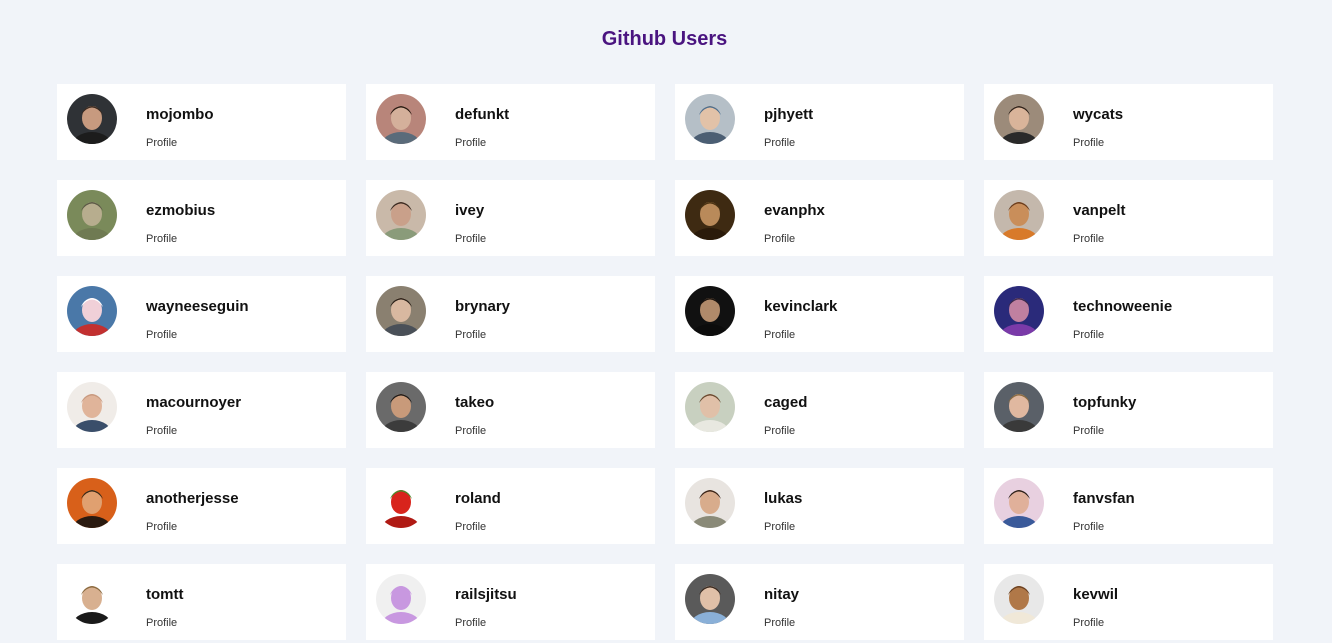 The image size is (1332, 643). Describe the element at coordinates (819, 122) in the screenshot. I see `user-card: pjhyett Profile` at that location.